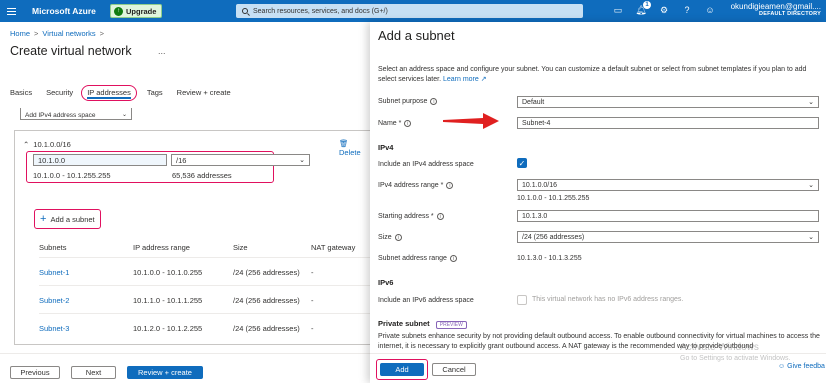  What do you see at coordinates (350, 152) in the screenshot?
I see `delete-label: Delete` at bounding box center [350, 152].